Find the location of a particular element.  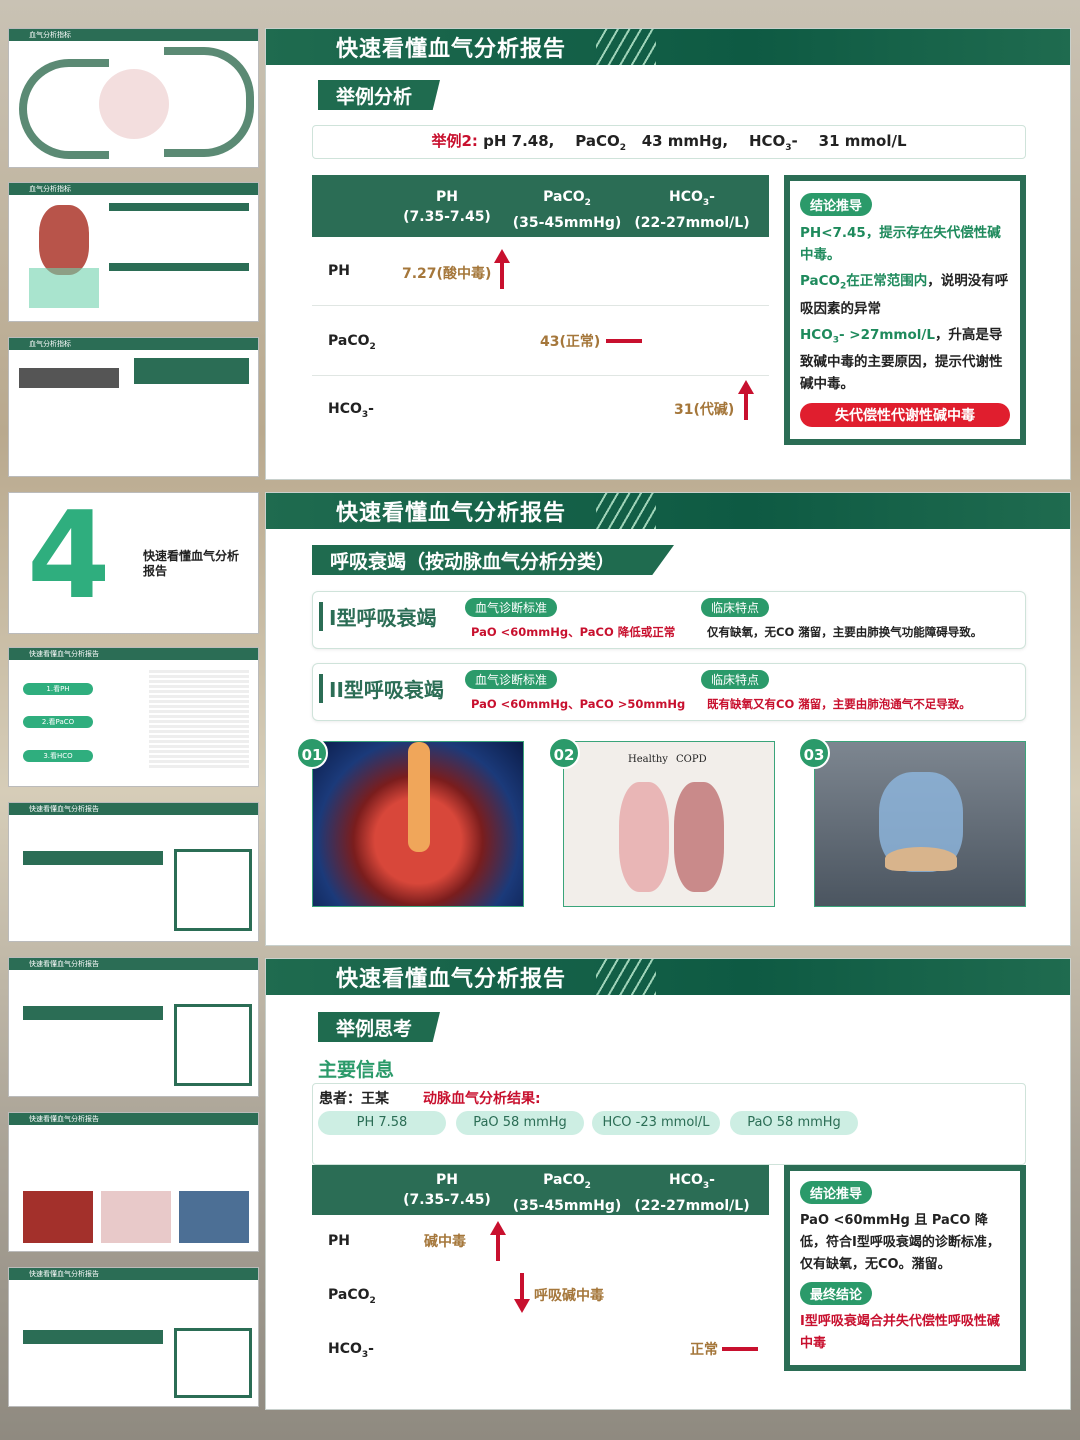

hco3-label: HCO is located at coordinates (767, 141).